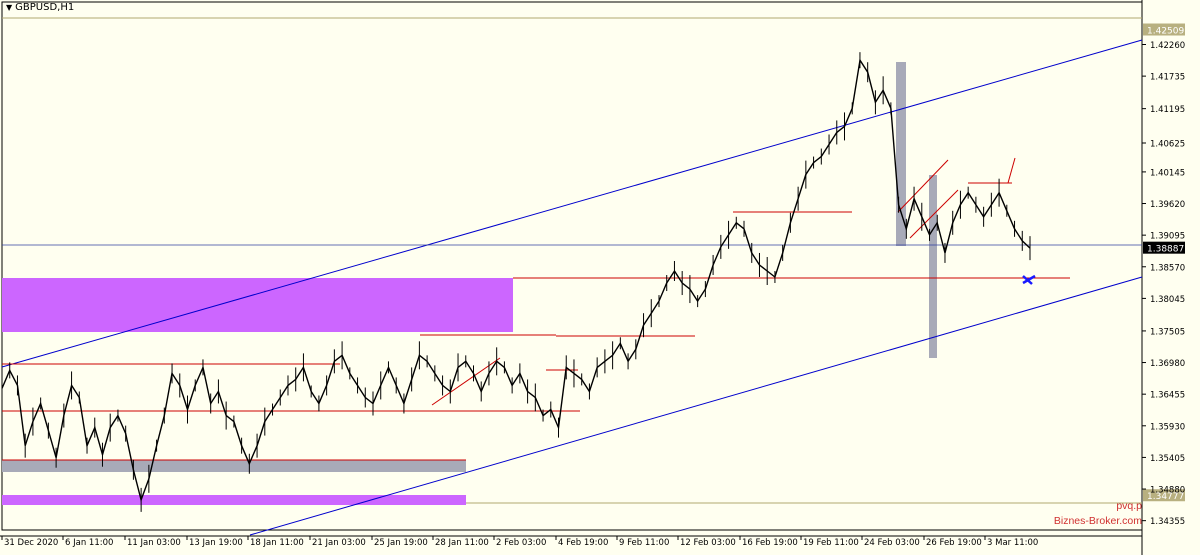  I want to click on x-tick-label: 12 Feb 03:00, so click(708, 543).